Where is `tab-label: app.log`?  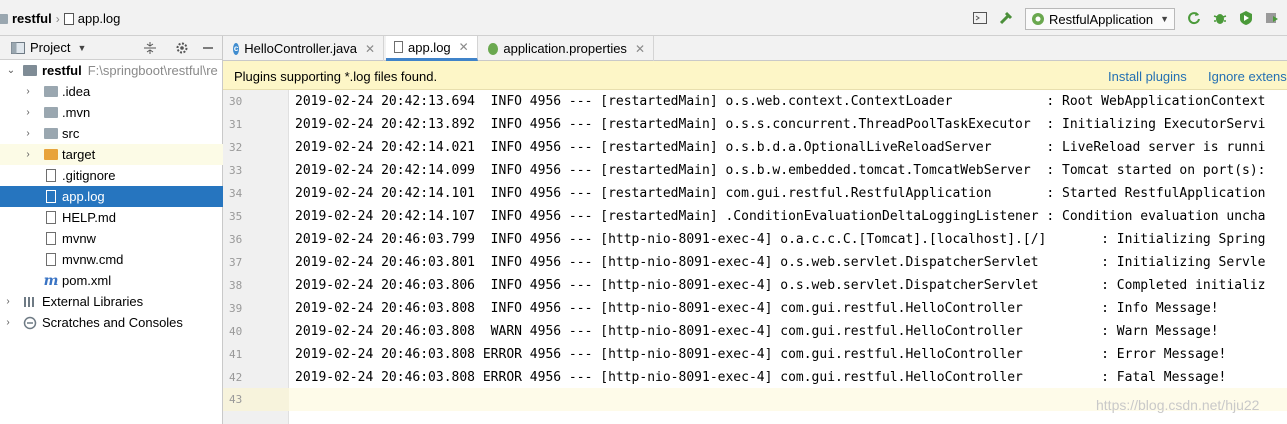 tab-label: app.log is located at coordinates (429, 47).